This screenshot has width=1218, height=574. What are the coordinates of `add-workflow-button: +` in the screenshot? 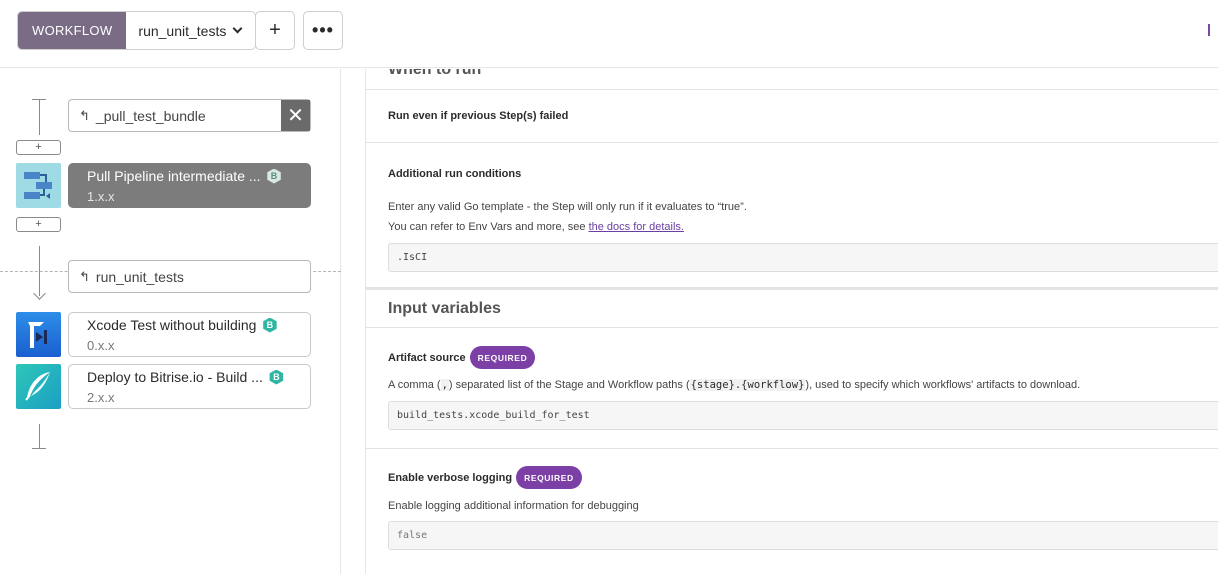 It's located at (275, 30).